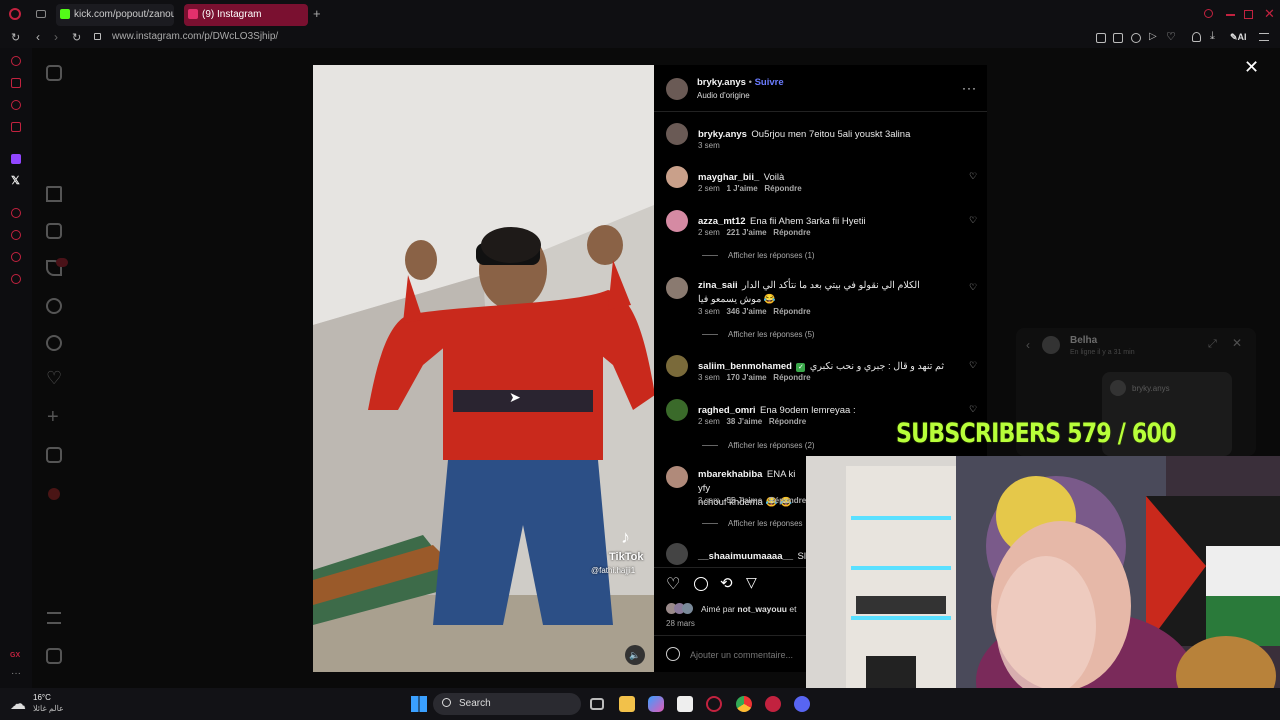  What do you see at coordinates (744, 421) in the screenshot?
I see `comment-likes: 38 J'aime` at bounding box center [744, 421].